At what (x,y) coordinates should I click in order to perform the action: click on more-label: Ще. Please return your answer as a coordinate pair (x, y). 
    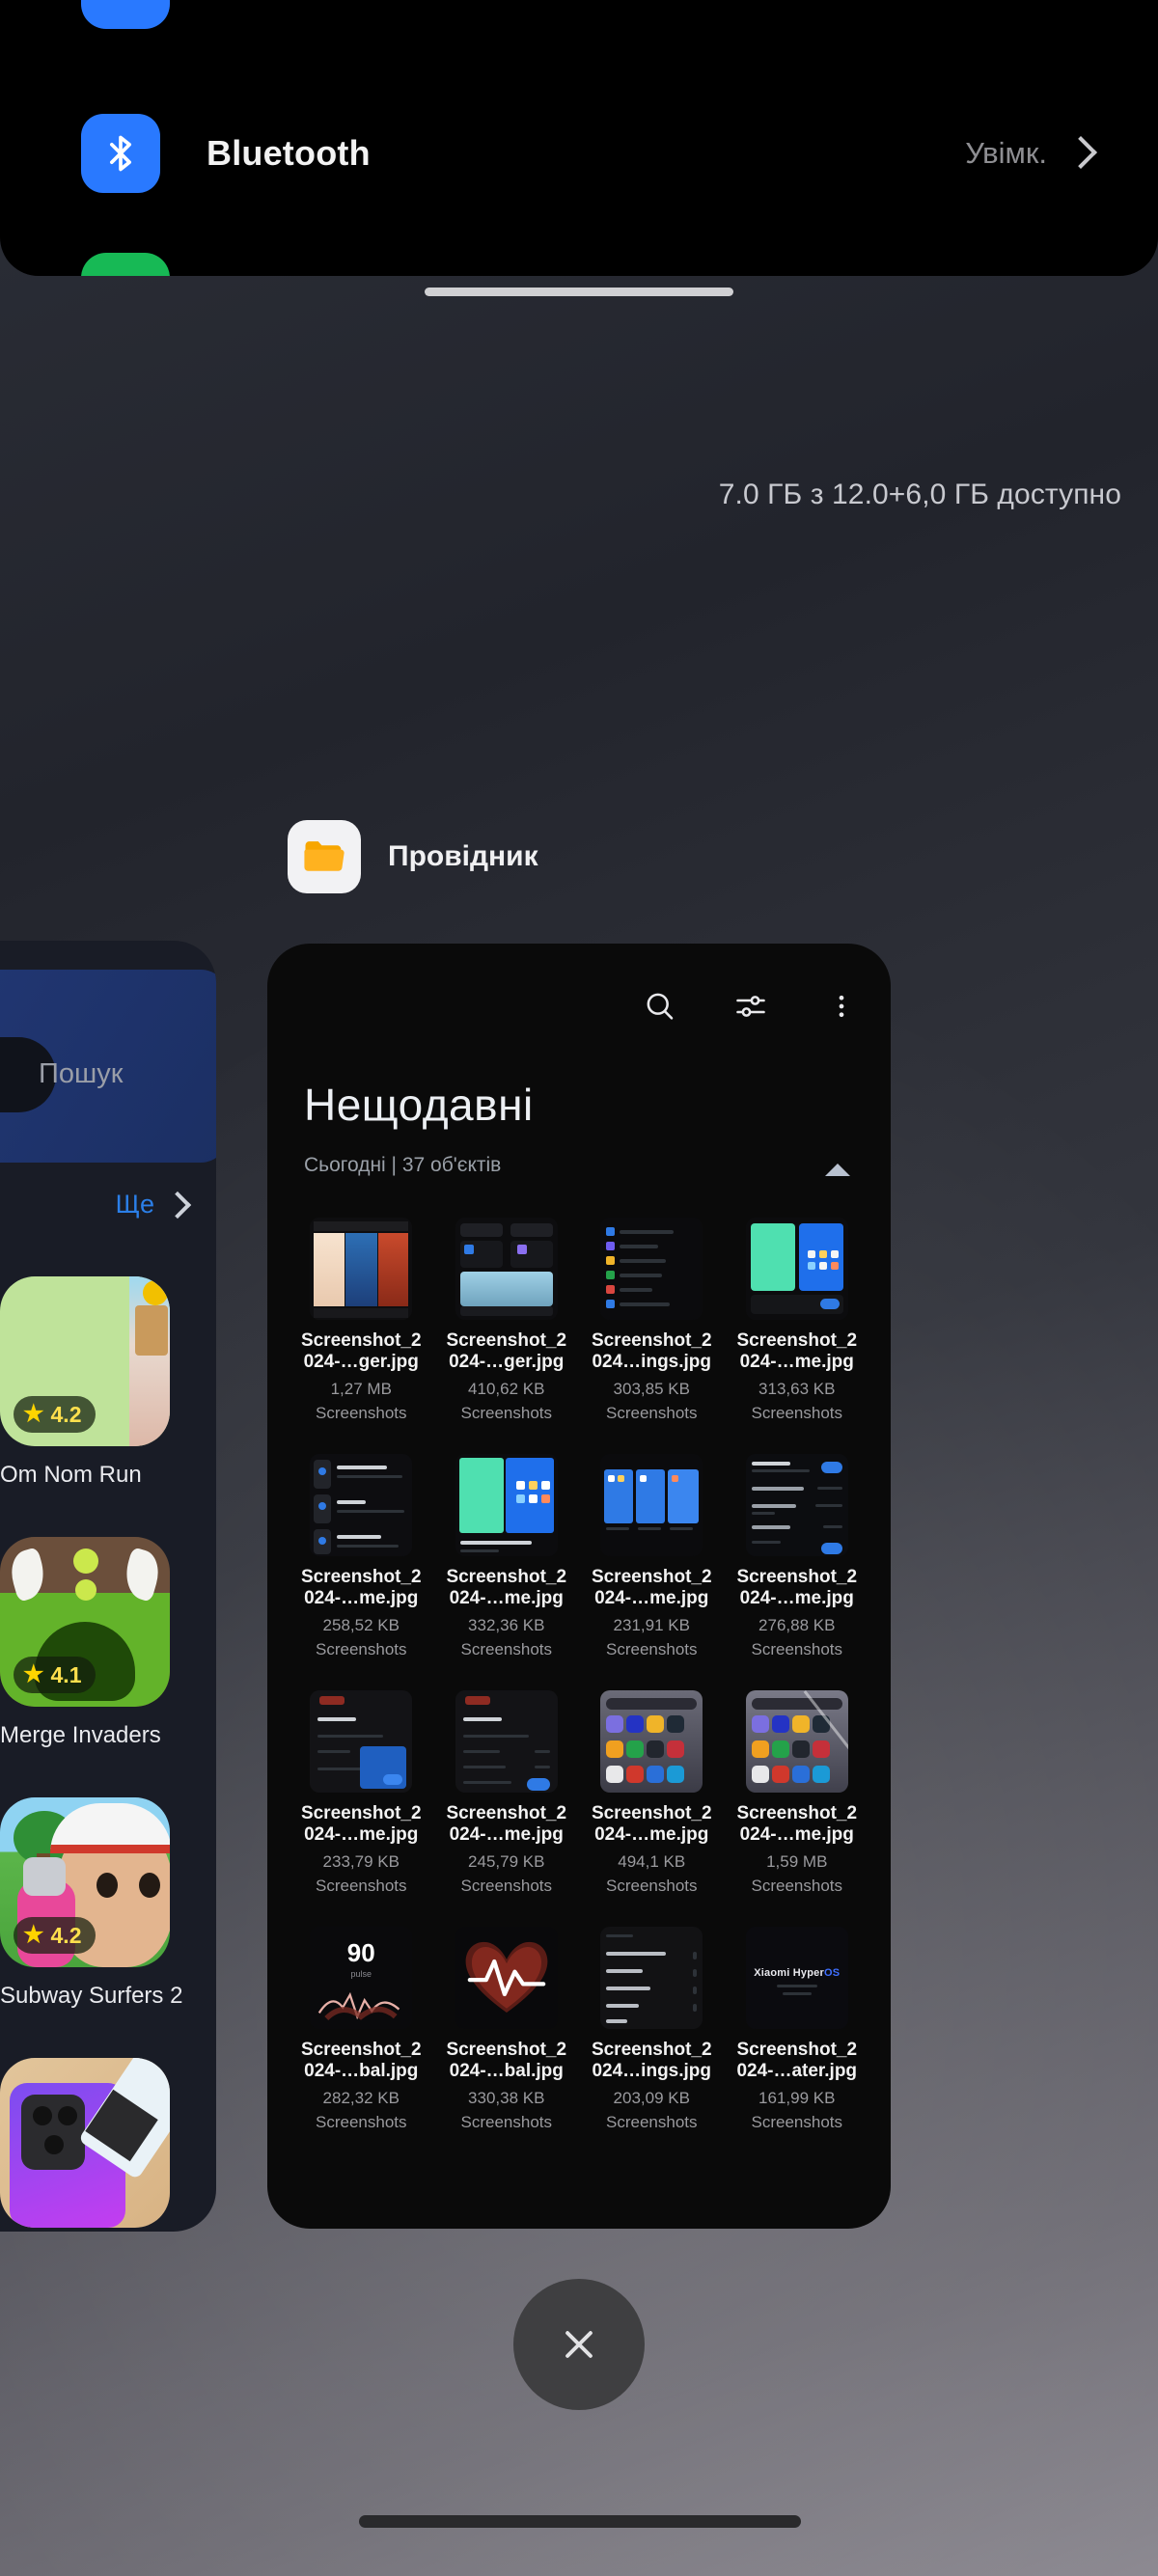
    Looking at the image, I should click on (134, 1204).